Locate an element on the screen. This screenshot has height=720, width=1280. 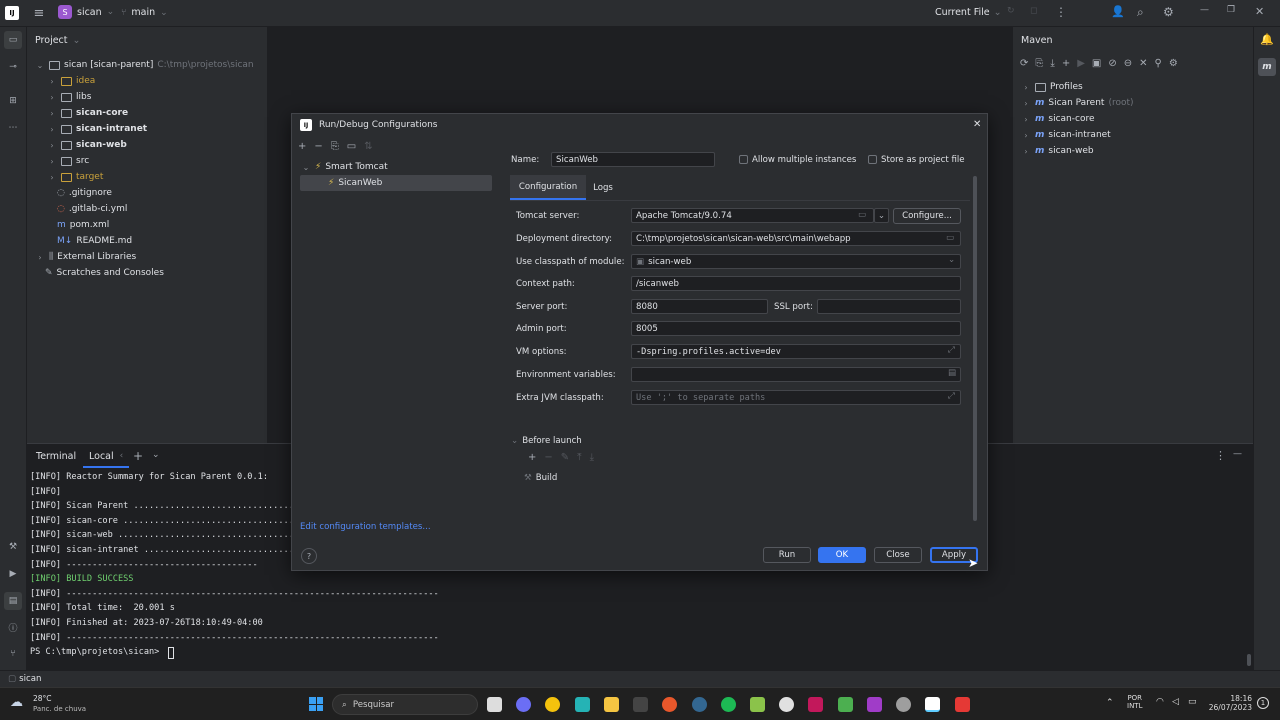
context-path-input: /sicanweb is located at coordinates (796, 283).